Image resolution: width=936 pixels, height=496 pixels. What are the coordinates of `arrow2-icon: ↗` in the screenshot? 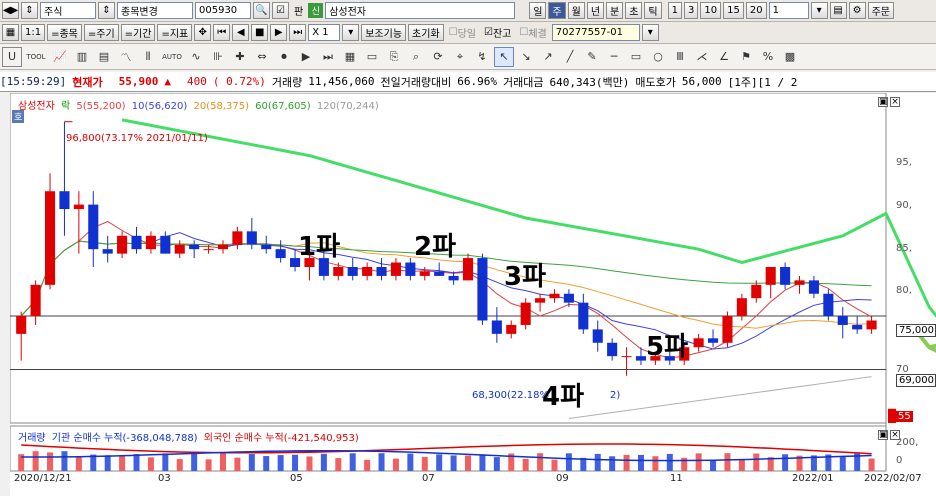 It's located at (548, 57).